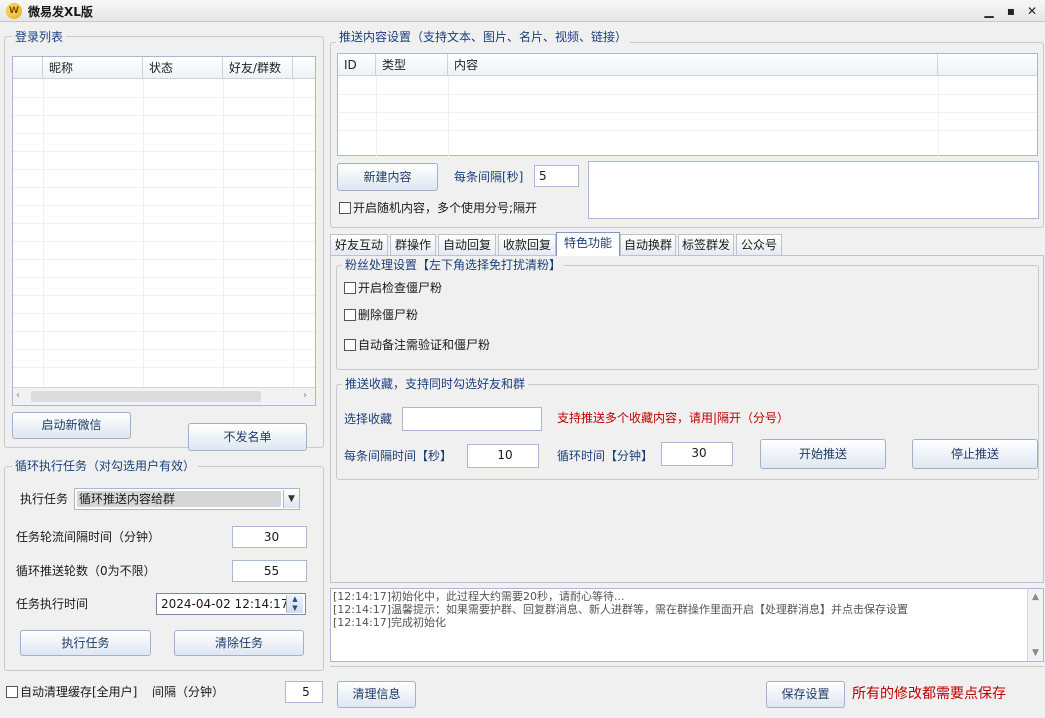 This screenshot has height=718, width=1045. Describe the element at coordinates (489, 177) in the screenshot. I see `push-interval-label: 每条间隔[秒]` at that location.